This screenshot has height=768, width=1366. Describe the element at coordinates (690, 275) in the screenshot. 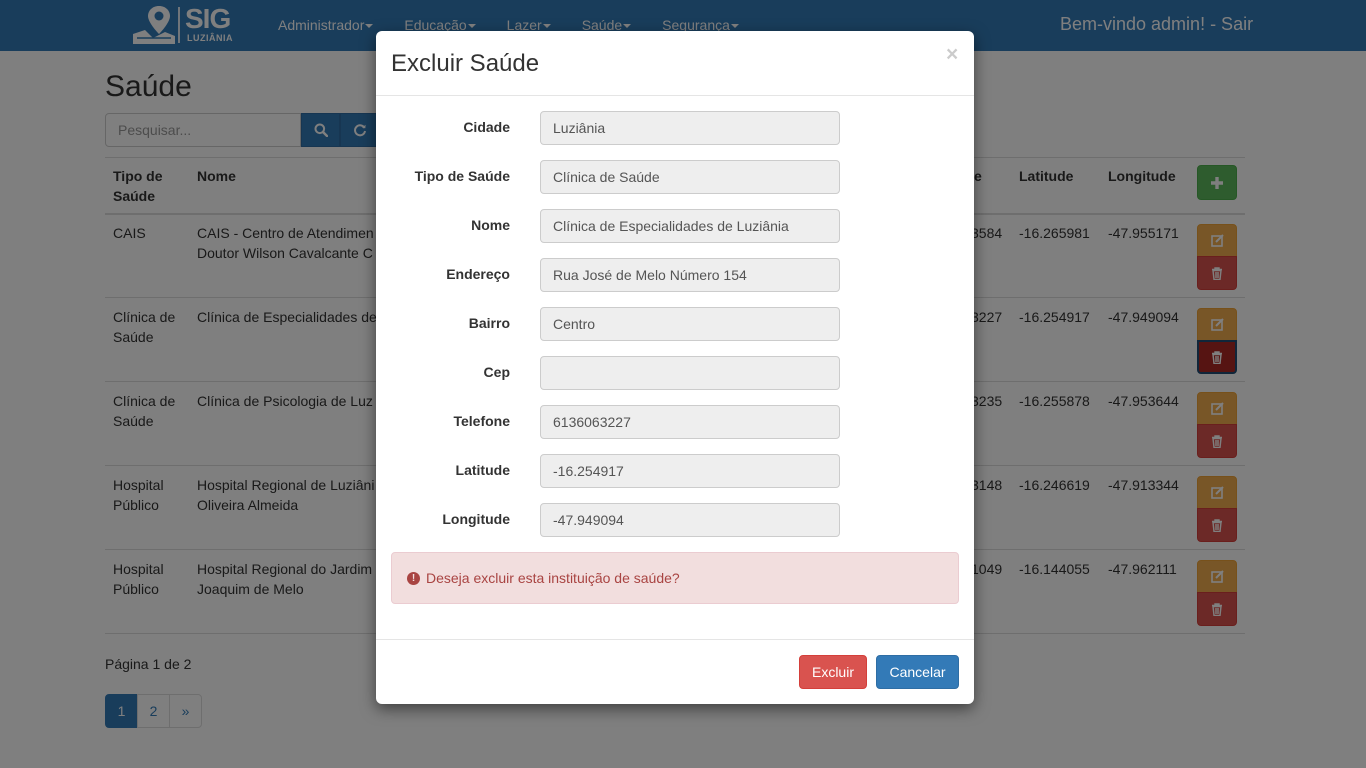

I see `endereco-field` at that location.